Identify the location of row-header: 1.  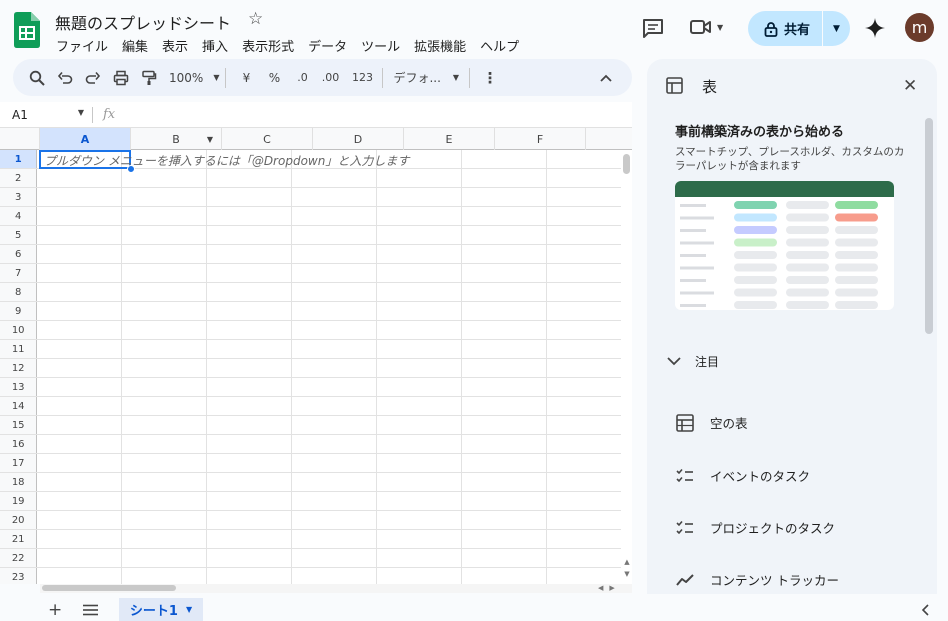
(19, 159).